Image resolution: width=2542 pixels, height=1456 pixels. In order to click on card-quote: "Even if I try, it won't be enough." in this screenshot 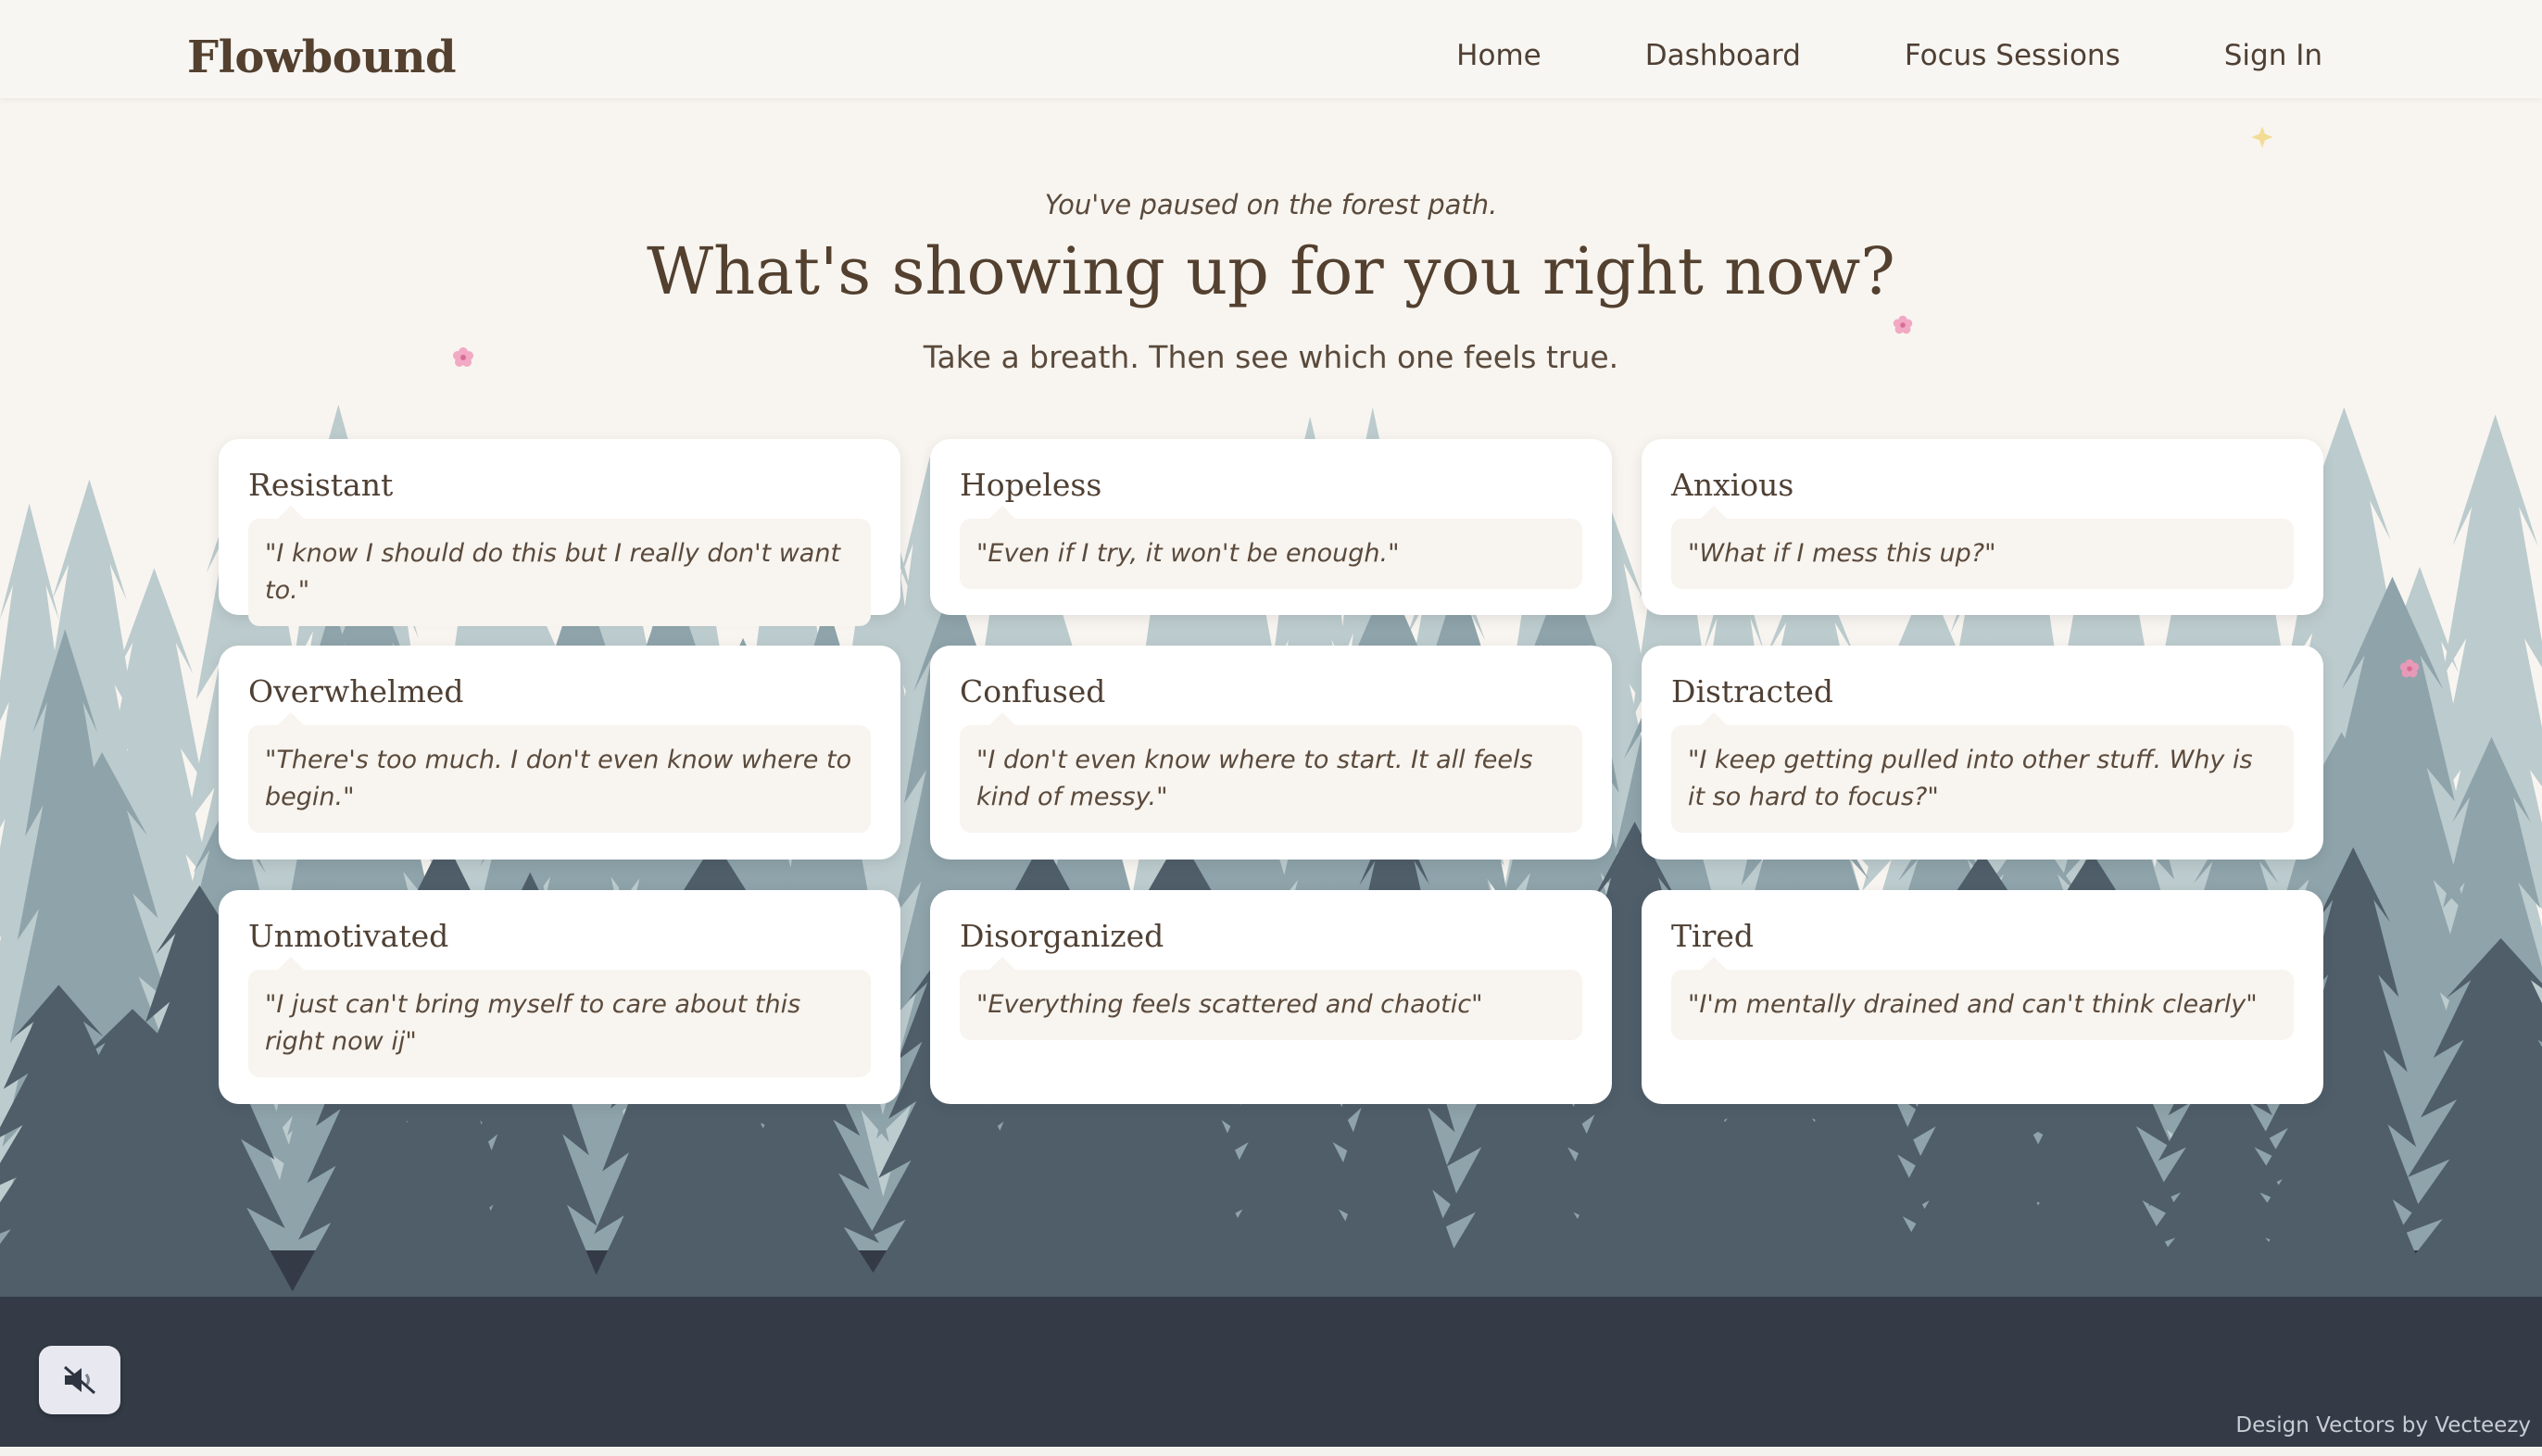, I will do `click(1271, 547)`.